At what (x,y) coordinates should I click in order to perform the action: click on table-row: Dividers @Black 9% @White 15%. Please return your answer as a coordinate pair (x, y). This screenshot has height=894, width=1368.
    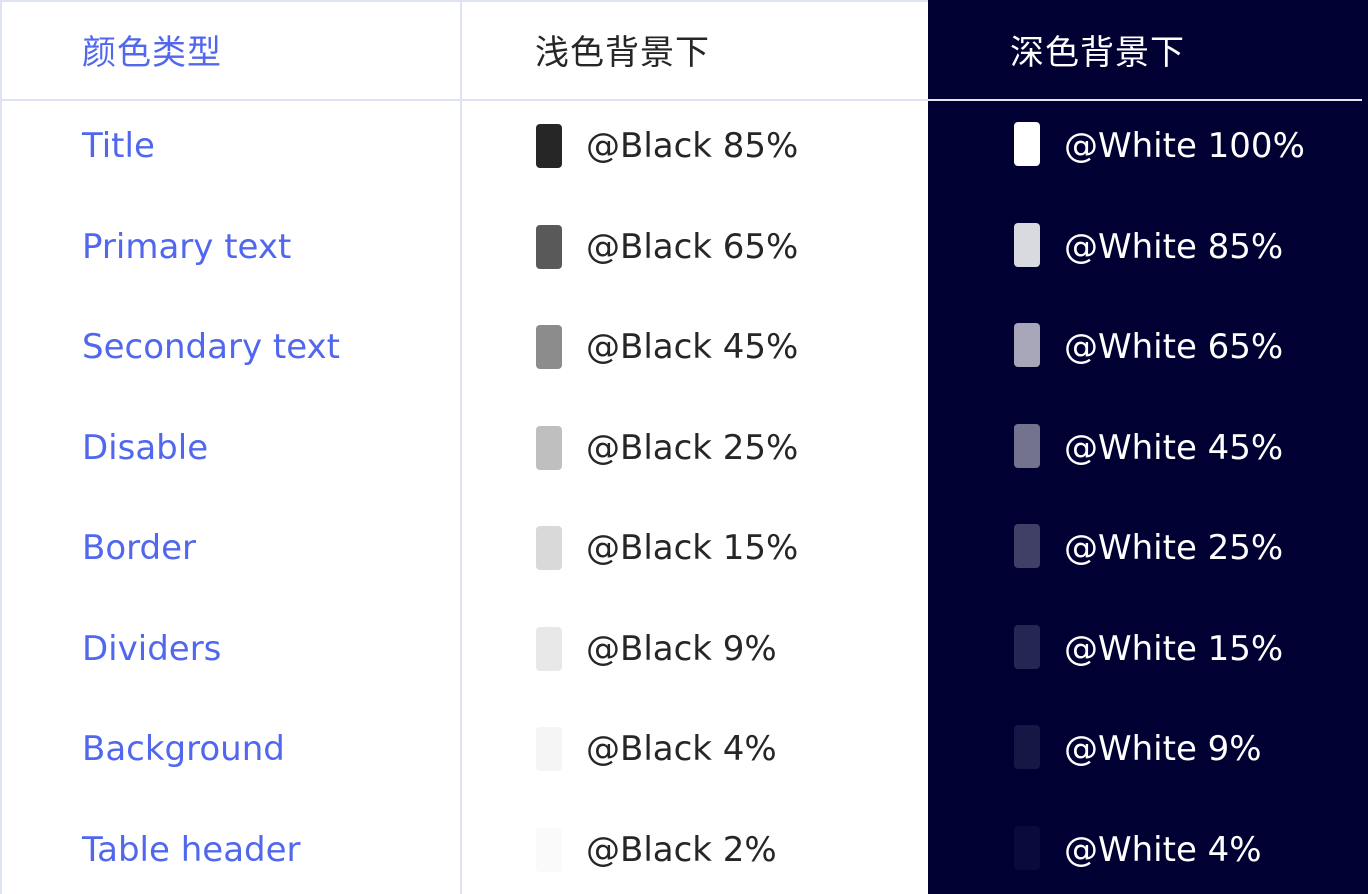
    Looking at the image, I should click on (684, 653).